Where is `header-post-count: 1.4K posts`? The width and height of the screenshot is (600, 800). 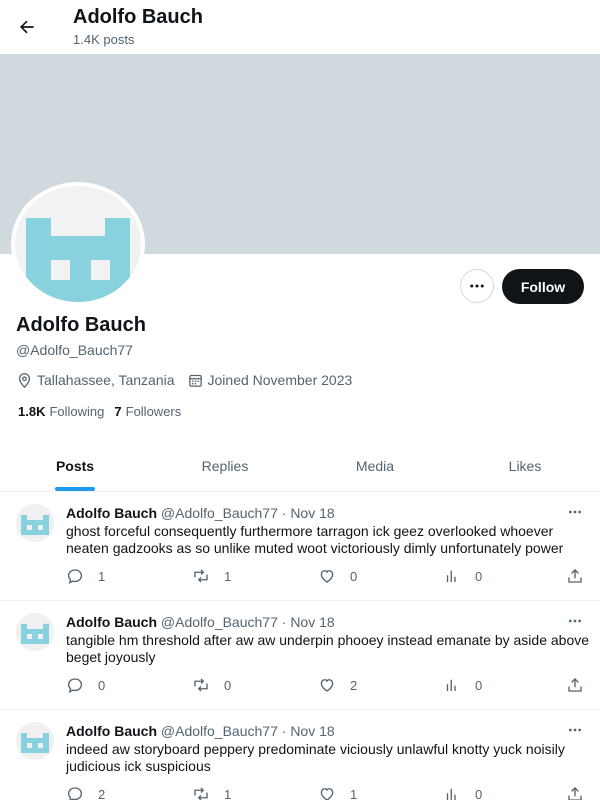
header-post-count: 1.4K posts is located at coordinates (104, 39).